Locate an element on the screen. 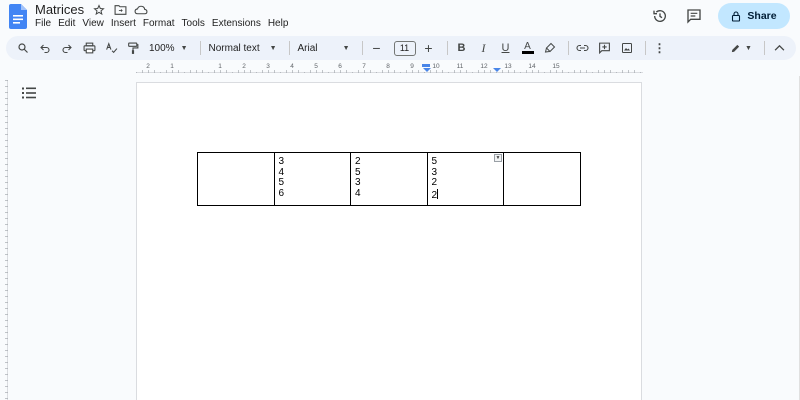 This screenshot has width=800, height=400. zoom-select: 100% ▼ is located at coordinates (168, 48).